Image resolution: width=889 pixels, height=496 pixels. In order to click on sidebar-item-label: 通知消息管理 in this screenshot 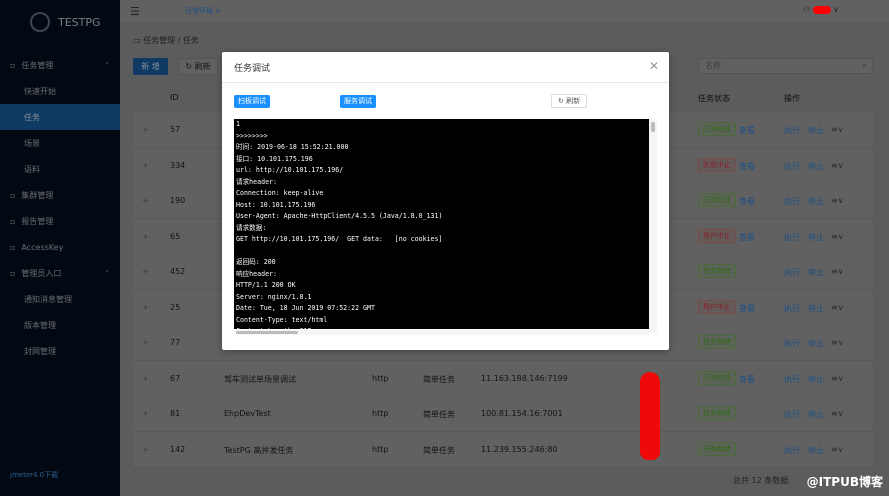, I will do `click(48, 299)`.